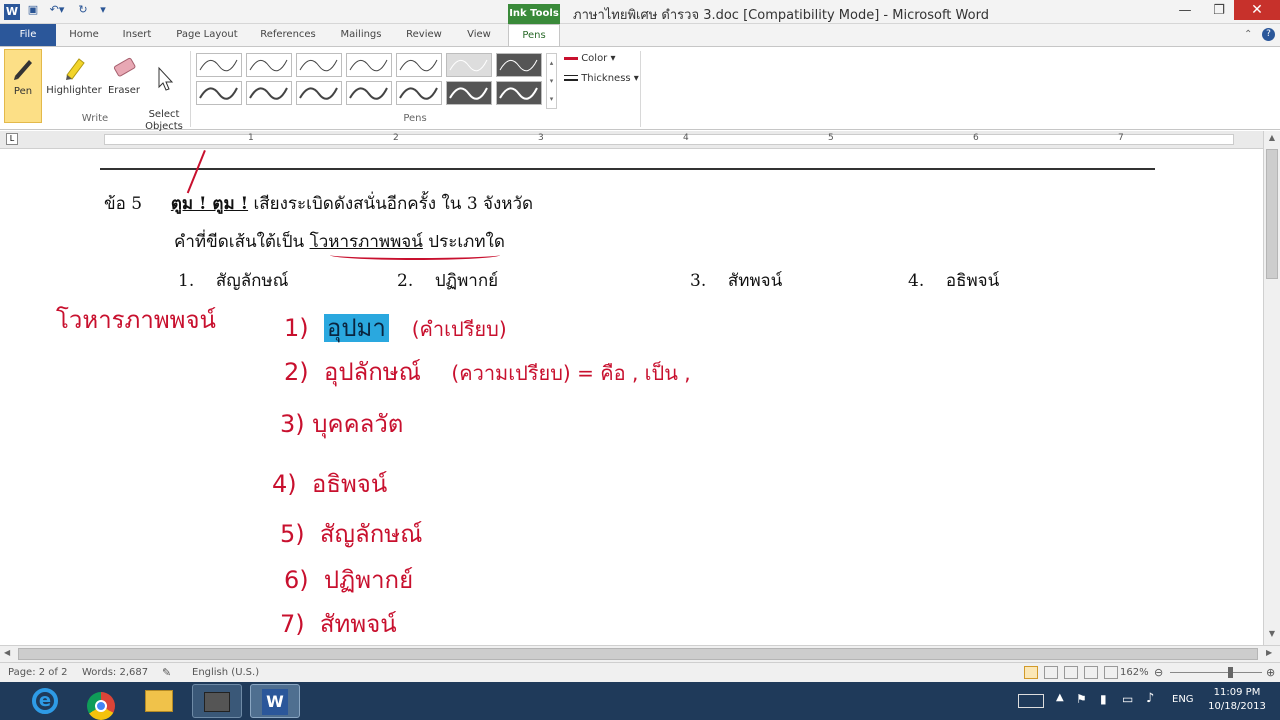  Describe the element at coordinates (275, 701) in the screenshot. I see `word-taskbar-icon: W` at that location.